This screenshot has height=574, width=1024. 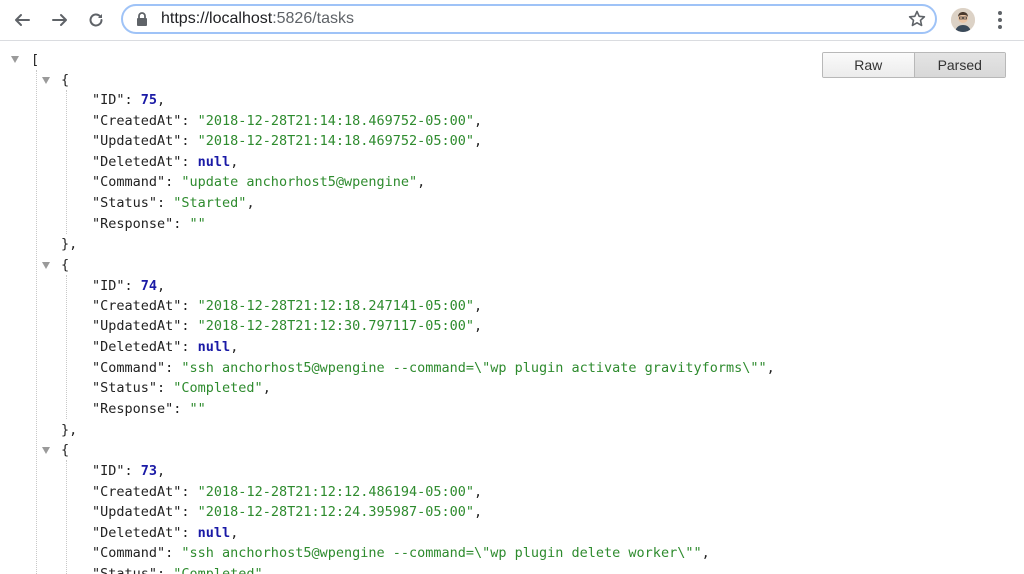 I want to click on url-host: localhost, so click(x=241, y=18).